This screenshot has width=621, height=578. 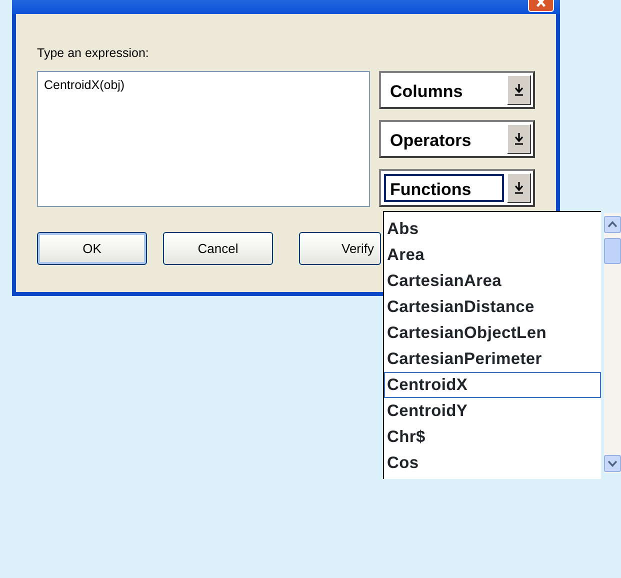 What do you see at coordinates (492, 385) in the screenshot?
I see `function-option: CentroidX` at bounding box center [492, 385].